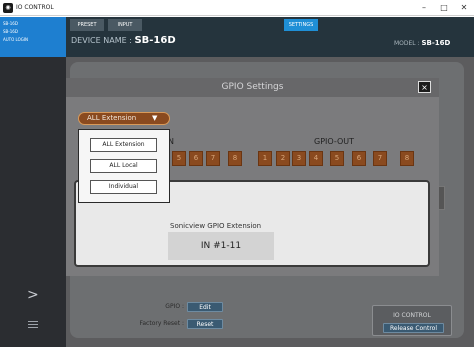 The image size is (474, 347). Describe the element at coordinates (155, 40) in the screenshot. I see `device-name-value: SB-16D` at that location.